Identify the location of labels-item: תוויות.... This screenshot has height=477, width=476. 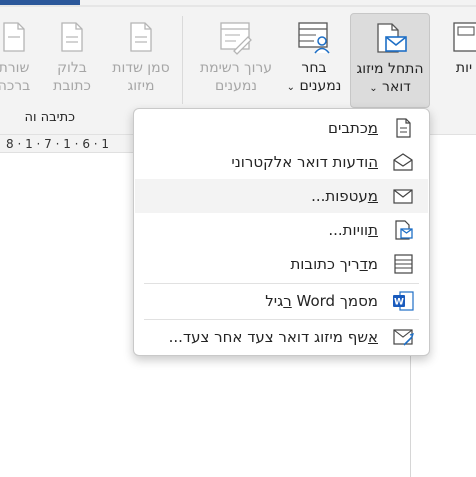
(281, 230).